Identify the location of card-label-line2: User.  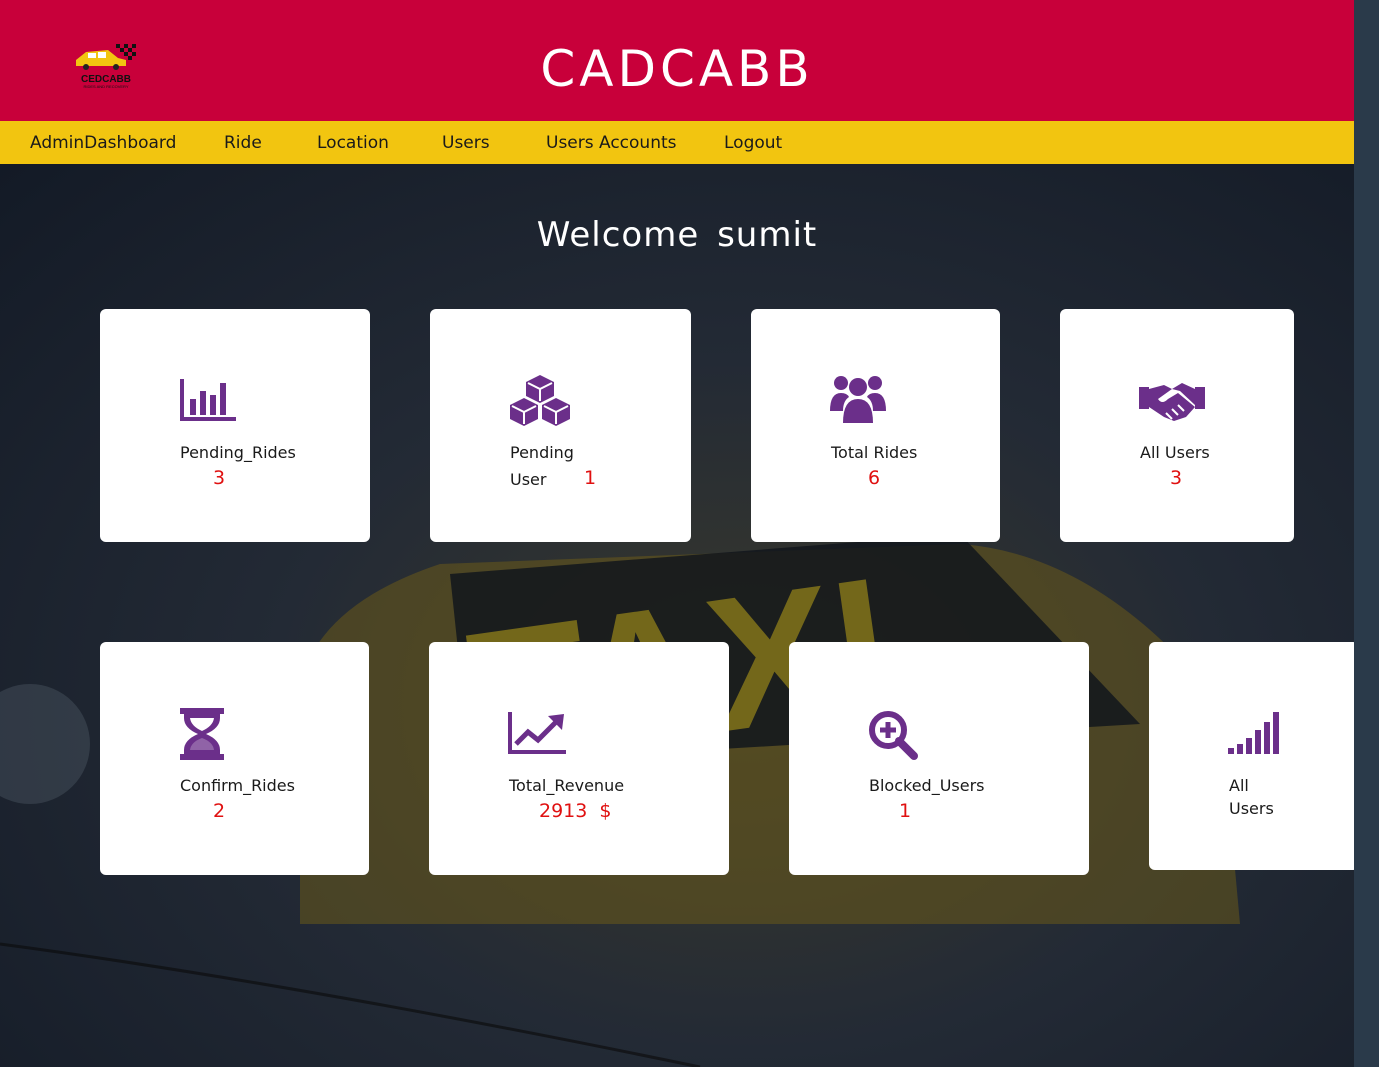
(528, 479).